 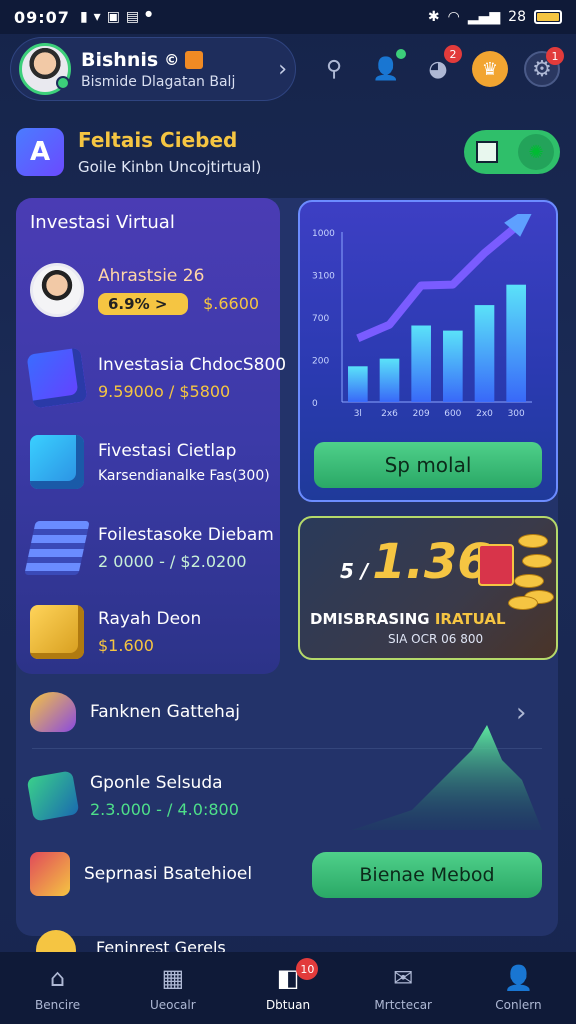 What do you see at coordinates (403, 978) in the screenshot?
I see `mail-icon: ✉` at bounding box center [403, 978].